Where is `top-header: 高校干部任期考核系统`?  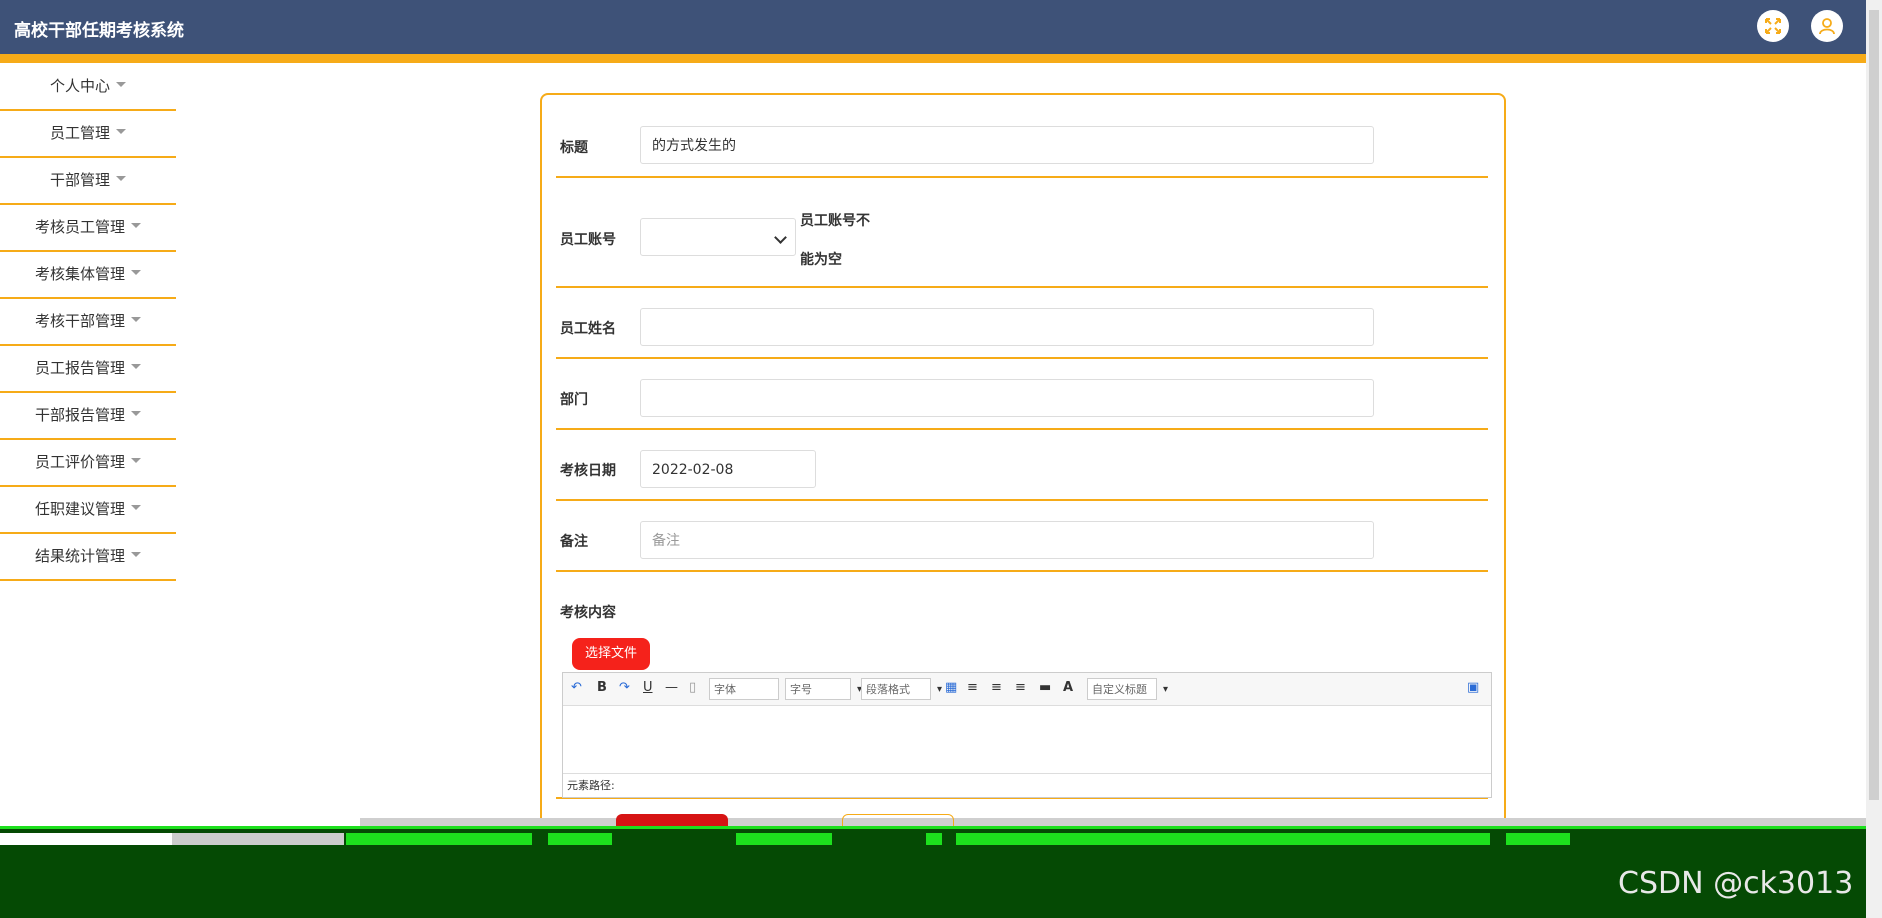
top-header: 高校干部任期考核系统 is located at coordinates (933, 31).